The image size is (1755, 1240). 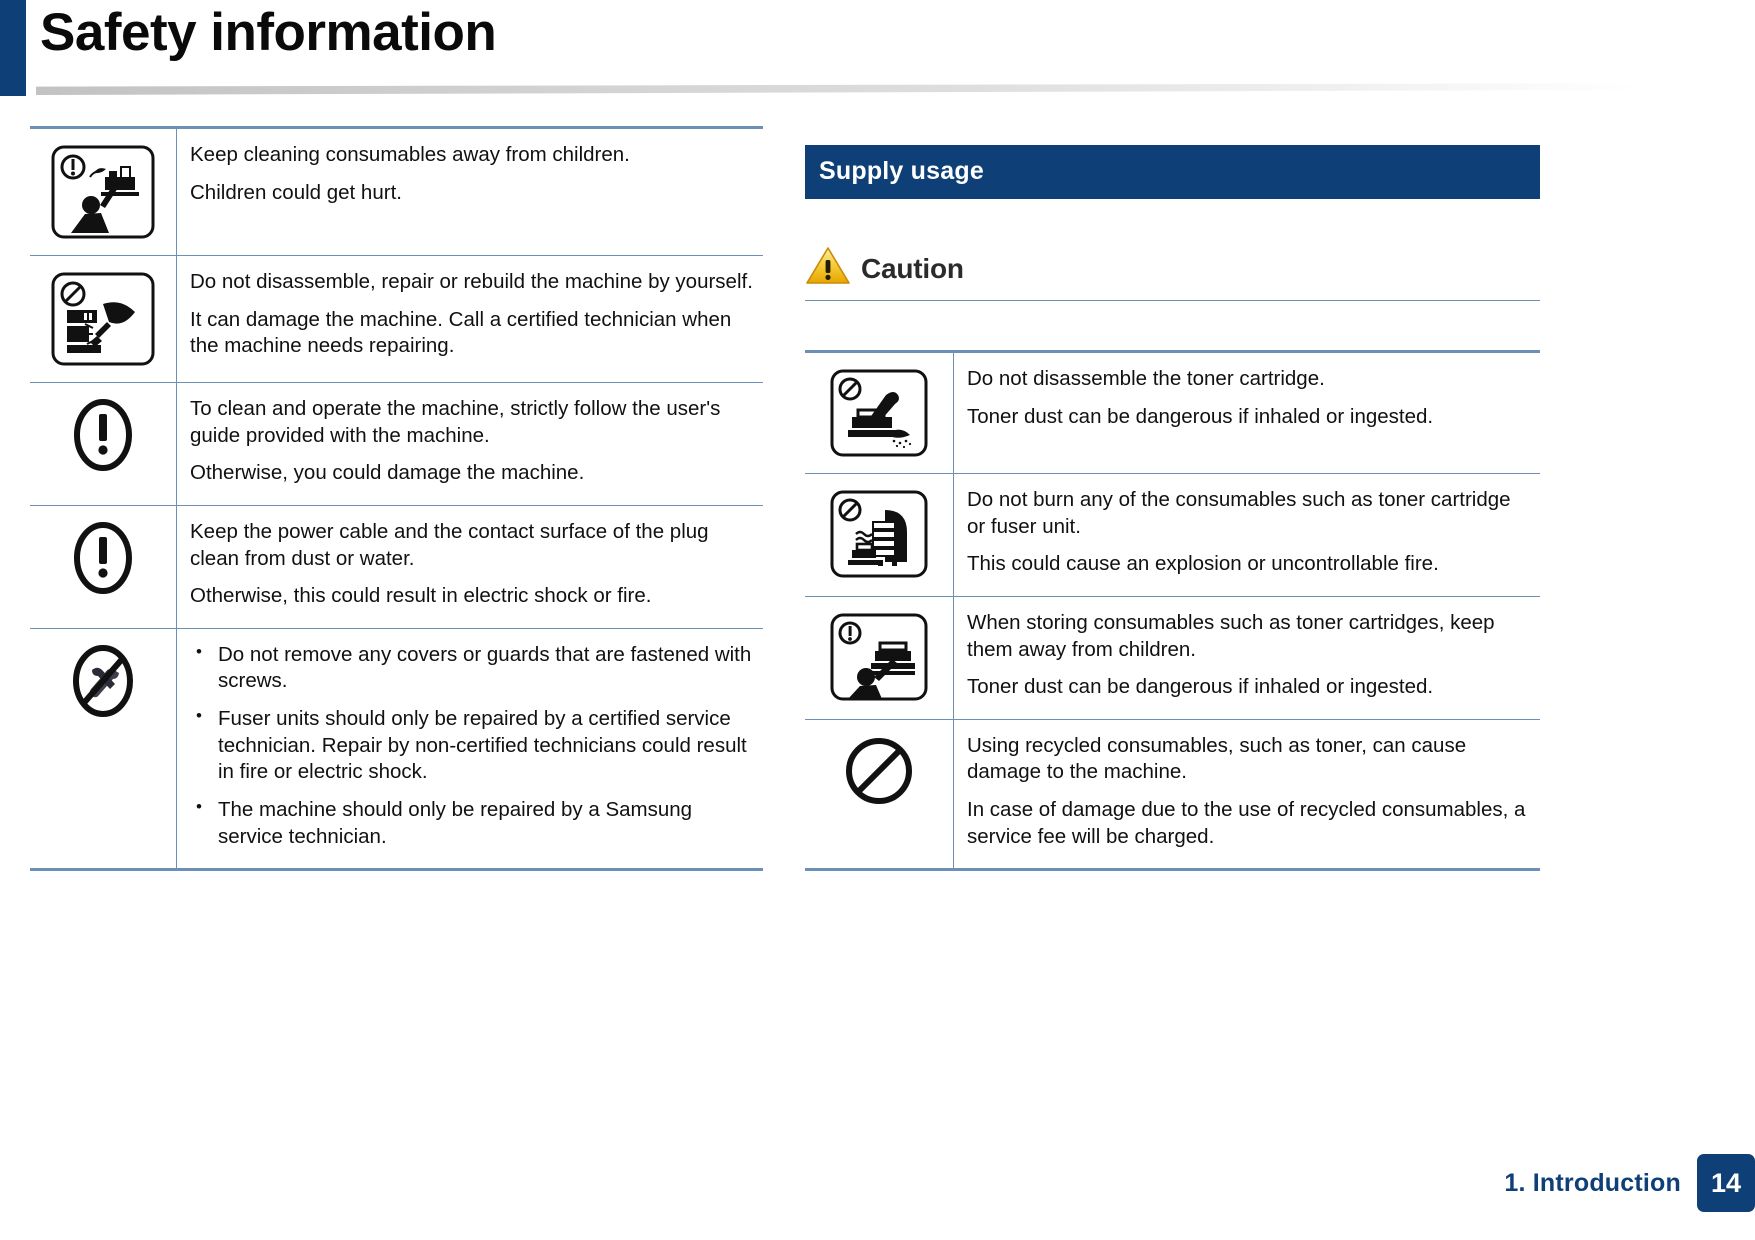 I want to click on row-line: Otherwise, you could damage the machine., so click(x=387, y=473).